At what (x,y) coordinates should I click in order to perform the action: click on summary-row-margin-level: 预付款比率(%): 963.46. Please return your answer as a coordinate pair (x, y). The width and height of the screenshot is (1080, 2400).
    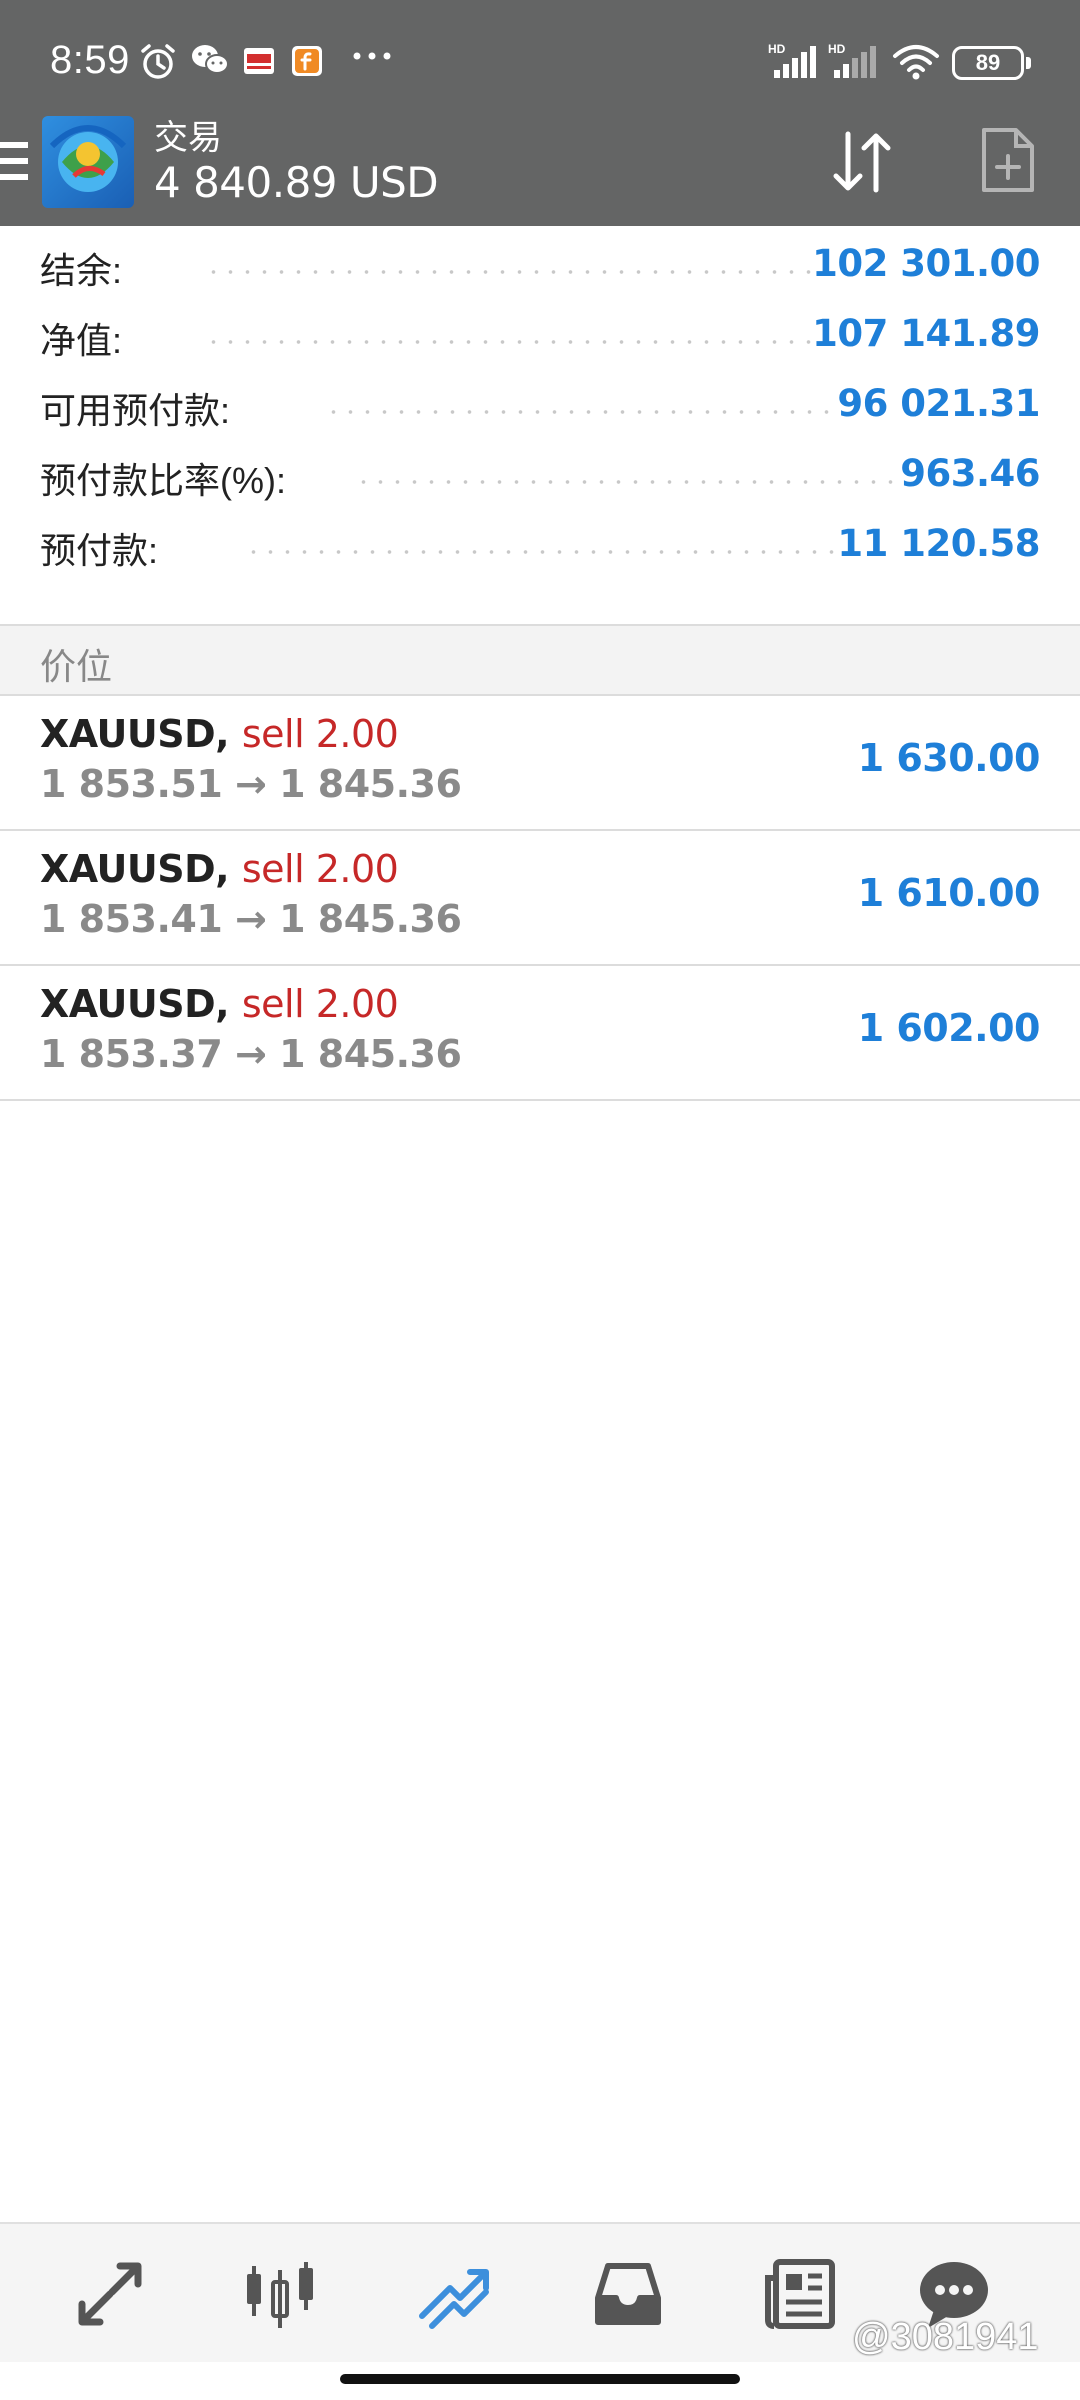
    Looking at the image, I should click on (540, 471).